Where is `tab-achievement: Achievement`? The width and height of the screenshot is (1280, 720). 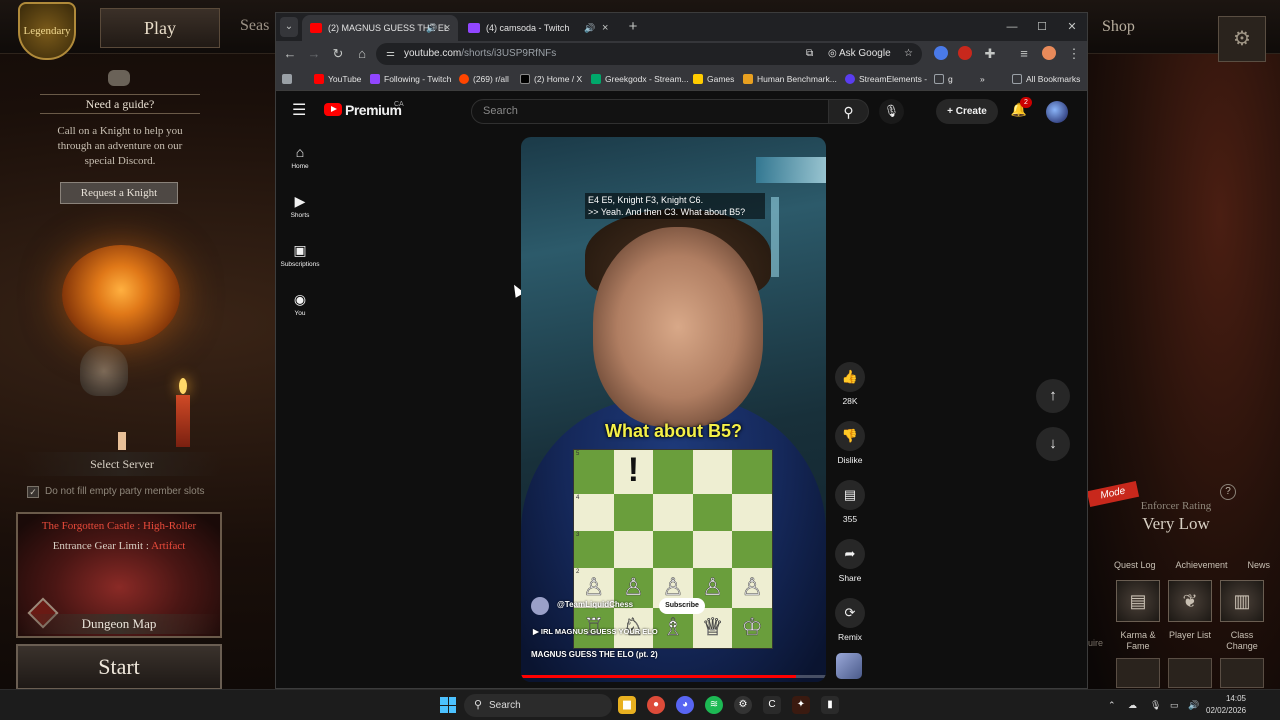 tab-achievement: Achievement is located at coordinates (1201, 567).